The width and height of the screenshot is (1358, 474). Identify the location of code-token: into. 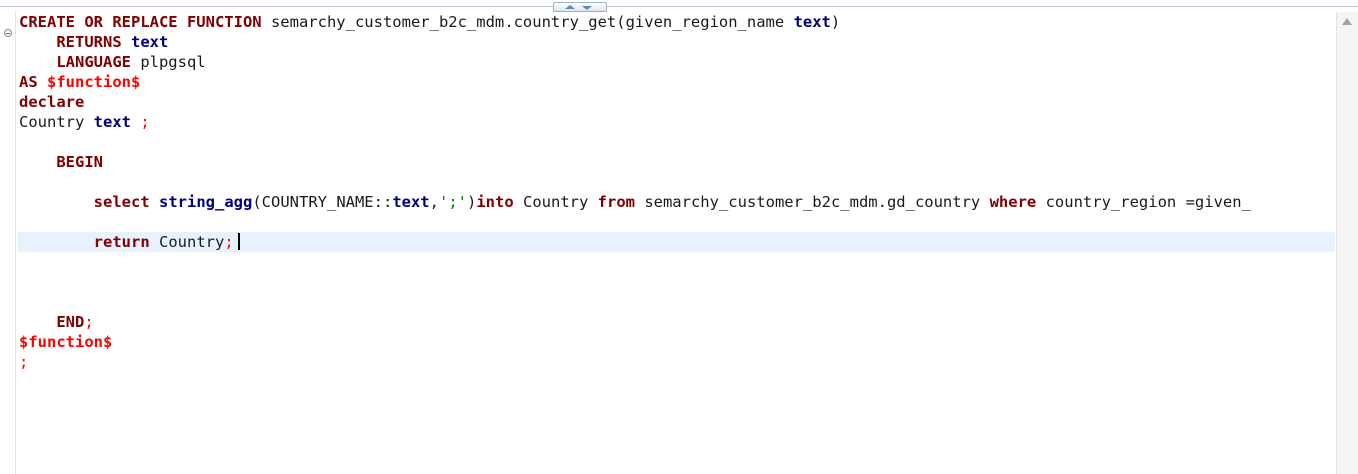
(495, 202).